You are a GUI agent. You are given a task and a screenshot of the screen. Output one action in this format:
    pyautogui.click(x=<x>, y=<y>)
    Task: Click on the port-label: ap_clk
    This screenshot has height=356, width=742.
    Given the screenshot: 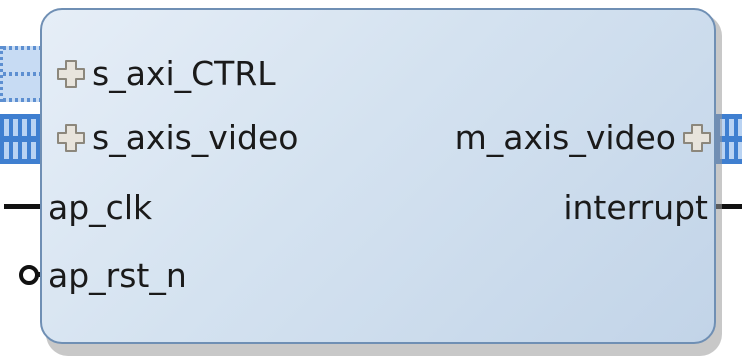 What is the action you would take?
    pyautogui.click(x=100, y=207)
    